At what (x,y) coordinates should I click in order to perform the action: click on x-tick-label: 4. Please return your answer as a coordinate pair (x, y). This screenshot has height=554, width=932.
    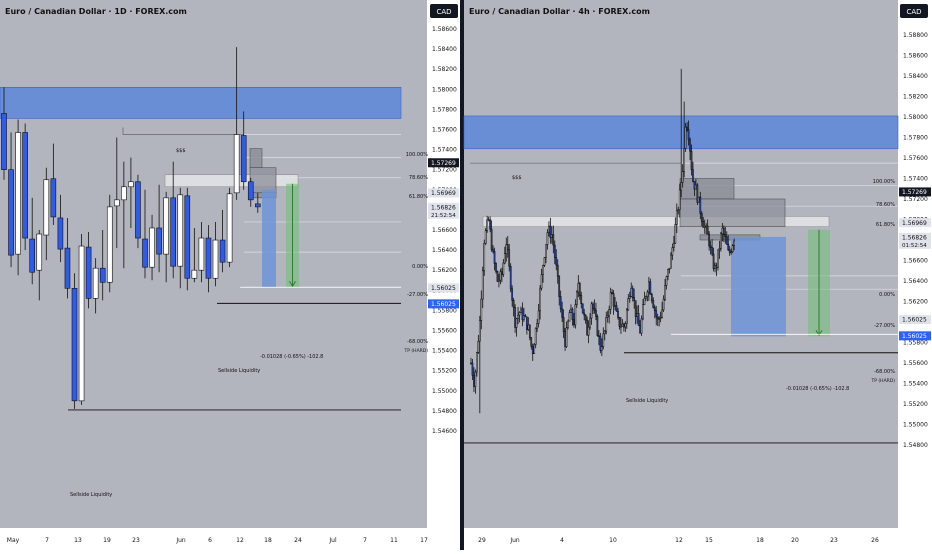
    Looking at the image, I should click on (562, 540).